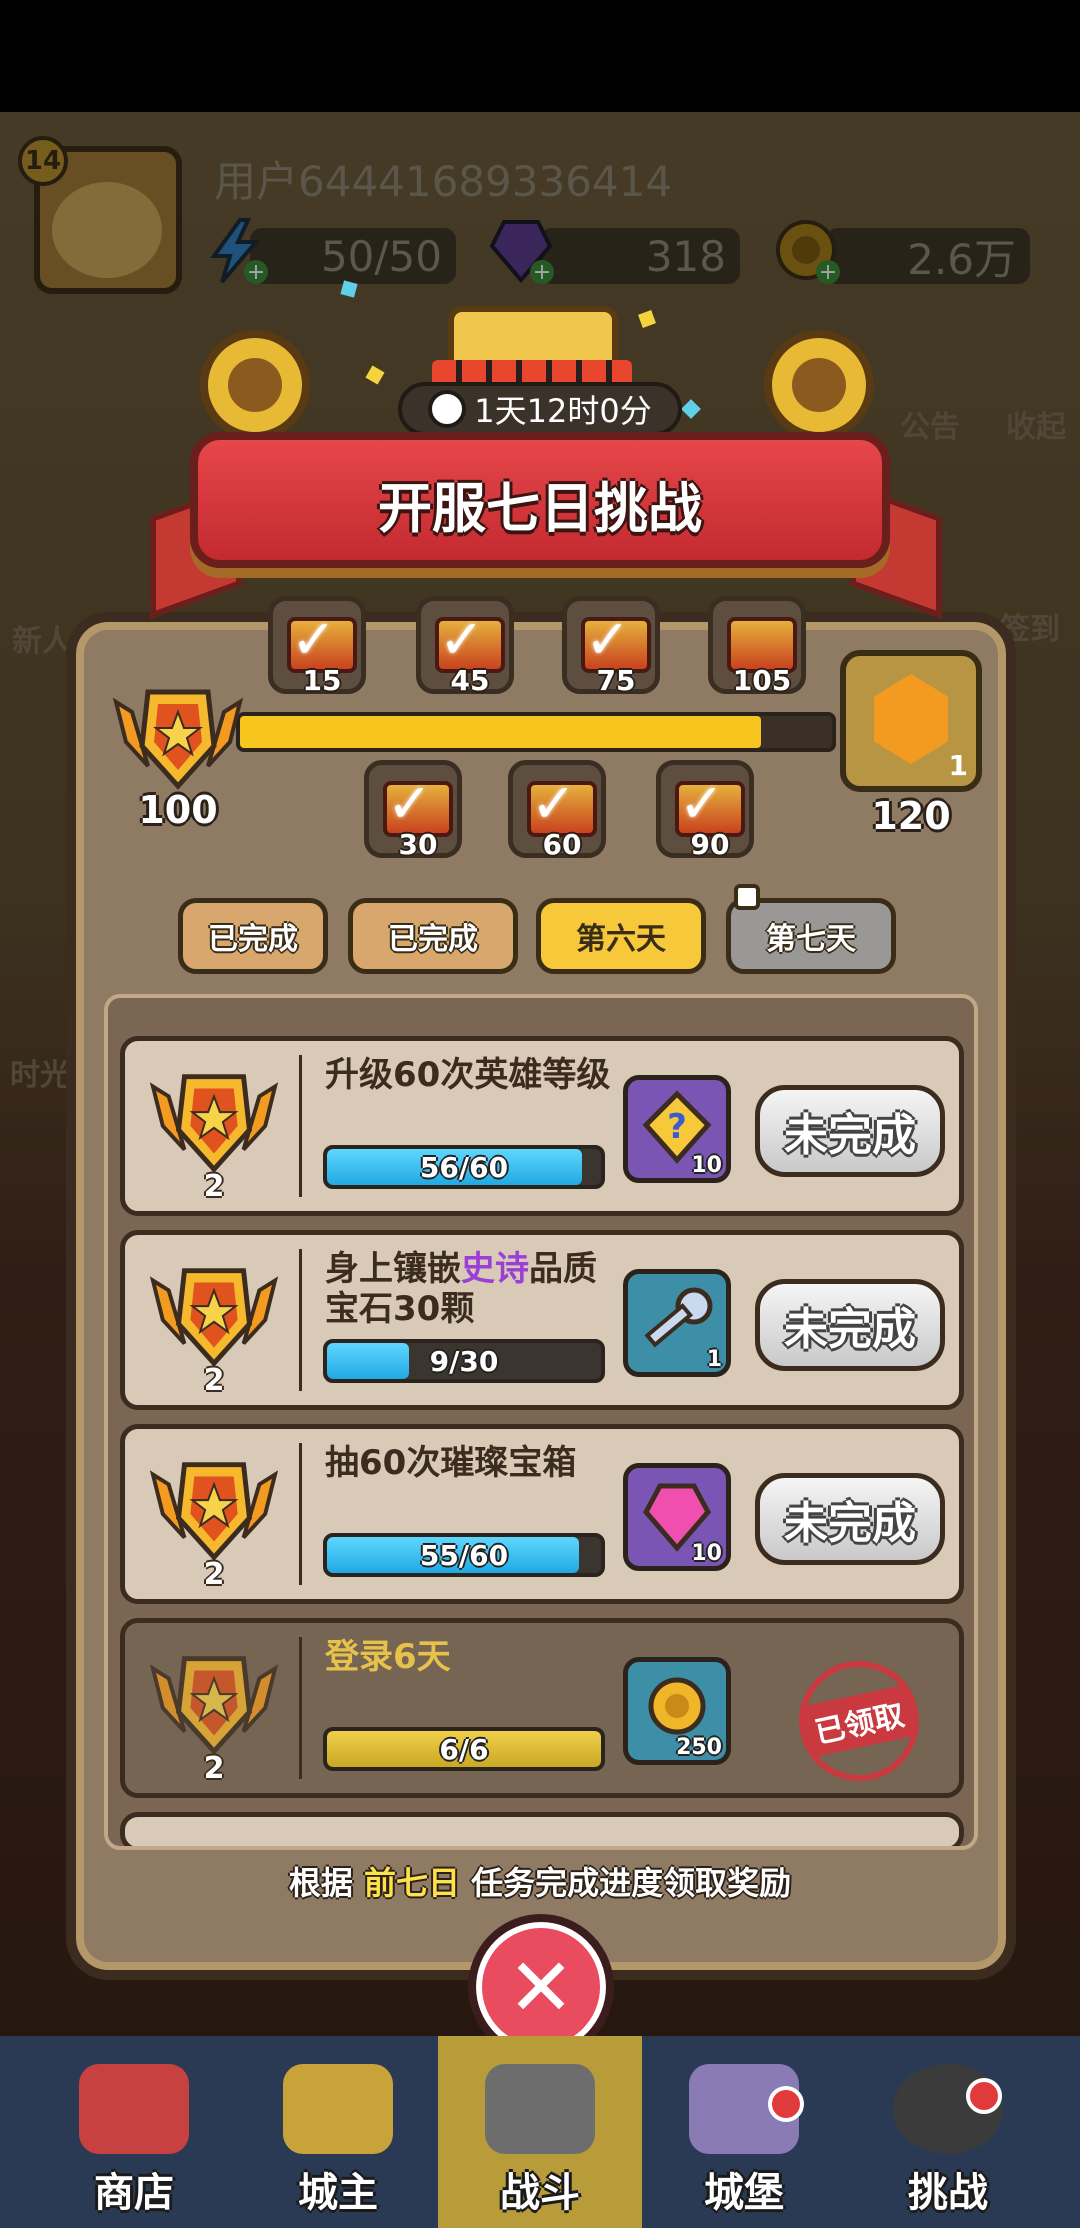  I want to click on shop-icon, so click(134, 2109).